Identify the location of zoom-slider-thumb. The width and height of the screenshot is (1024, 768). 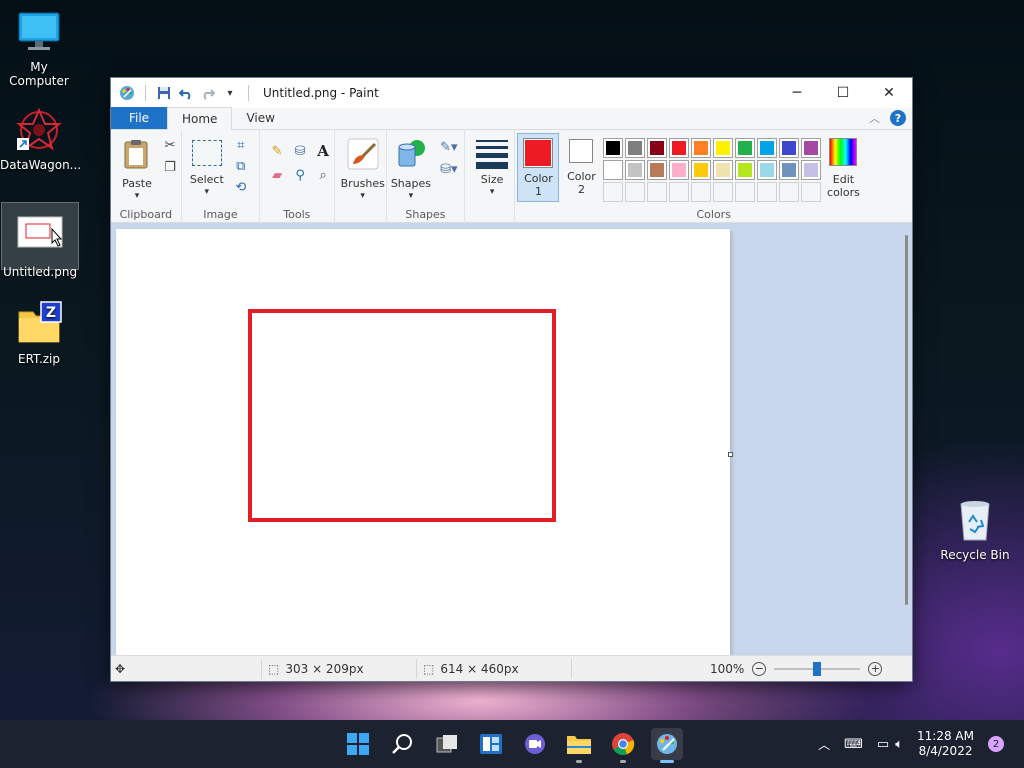
(817, 668).